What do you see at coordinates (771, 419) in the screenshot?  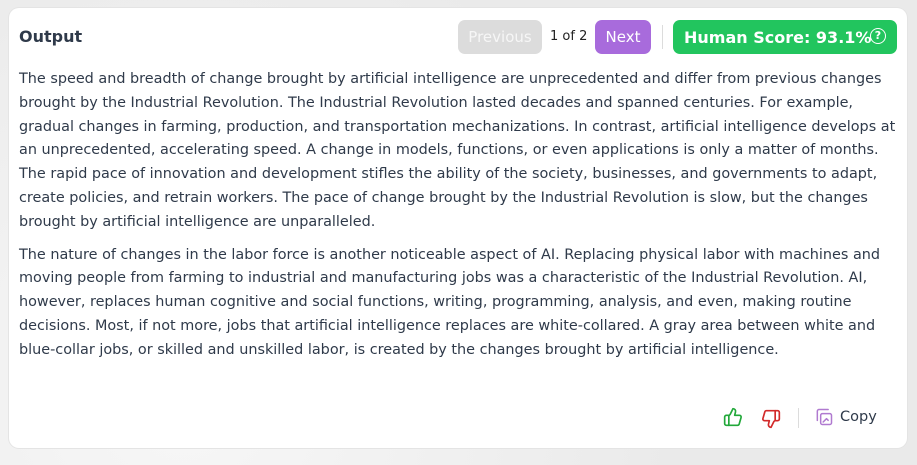 I see `thumbs-down-icon` at bounding box center [771, 419].